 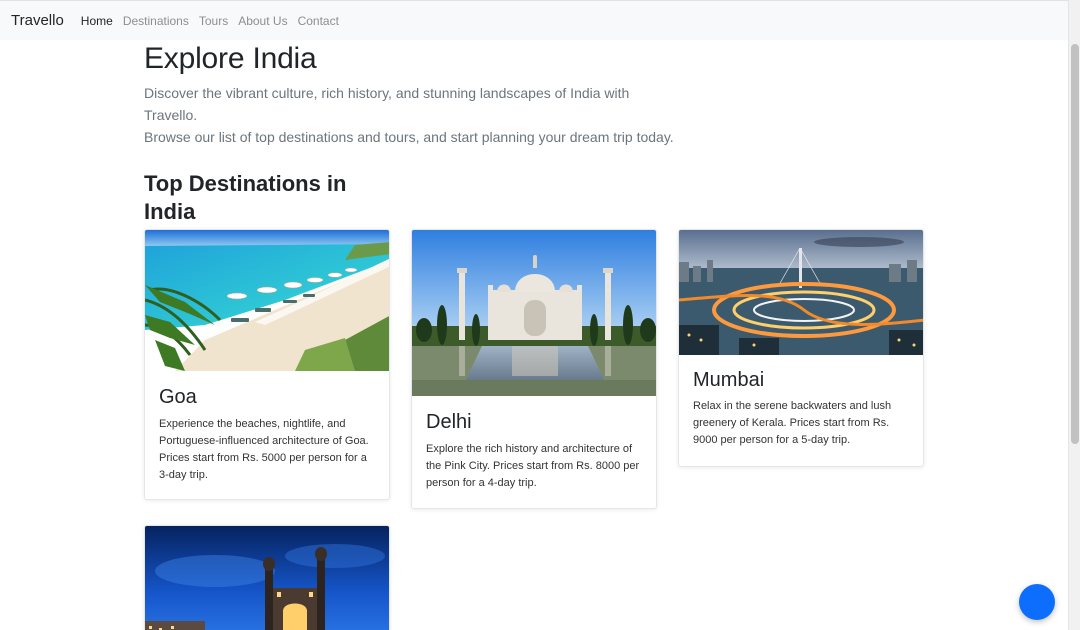 I want to click on page-title: Explore India, so click(x=230, y=58).